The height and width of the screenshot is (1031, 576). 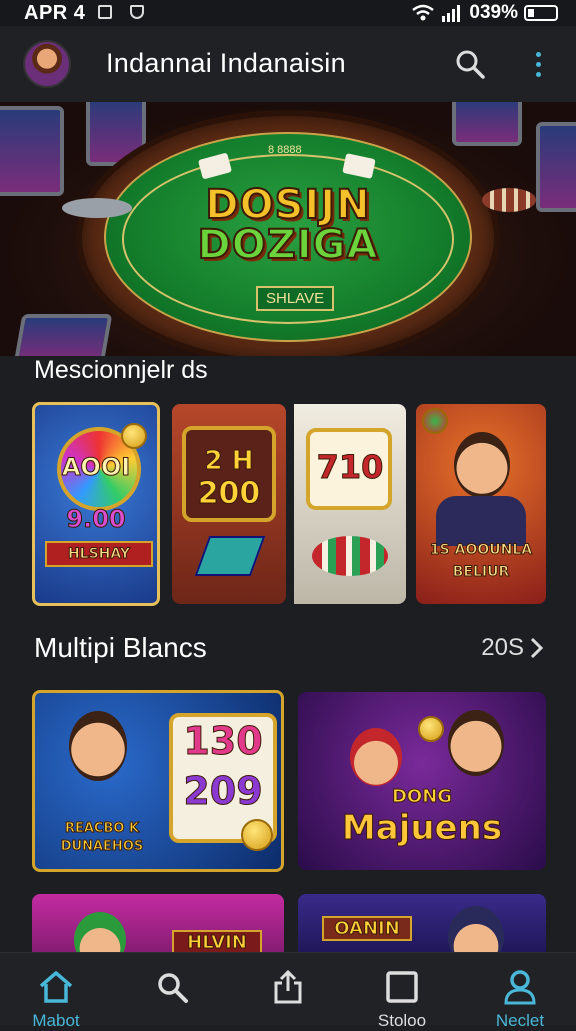 What do you see at coordinates (502, 647) in the screenshot?
I see `see-all-count: 20S` at bounding box center [502, 647].